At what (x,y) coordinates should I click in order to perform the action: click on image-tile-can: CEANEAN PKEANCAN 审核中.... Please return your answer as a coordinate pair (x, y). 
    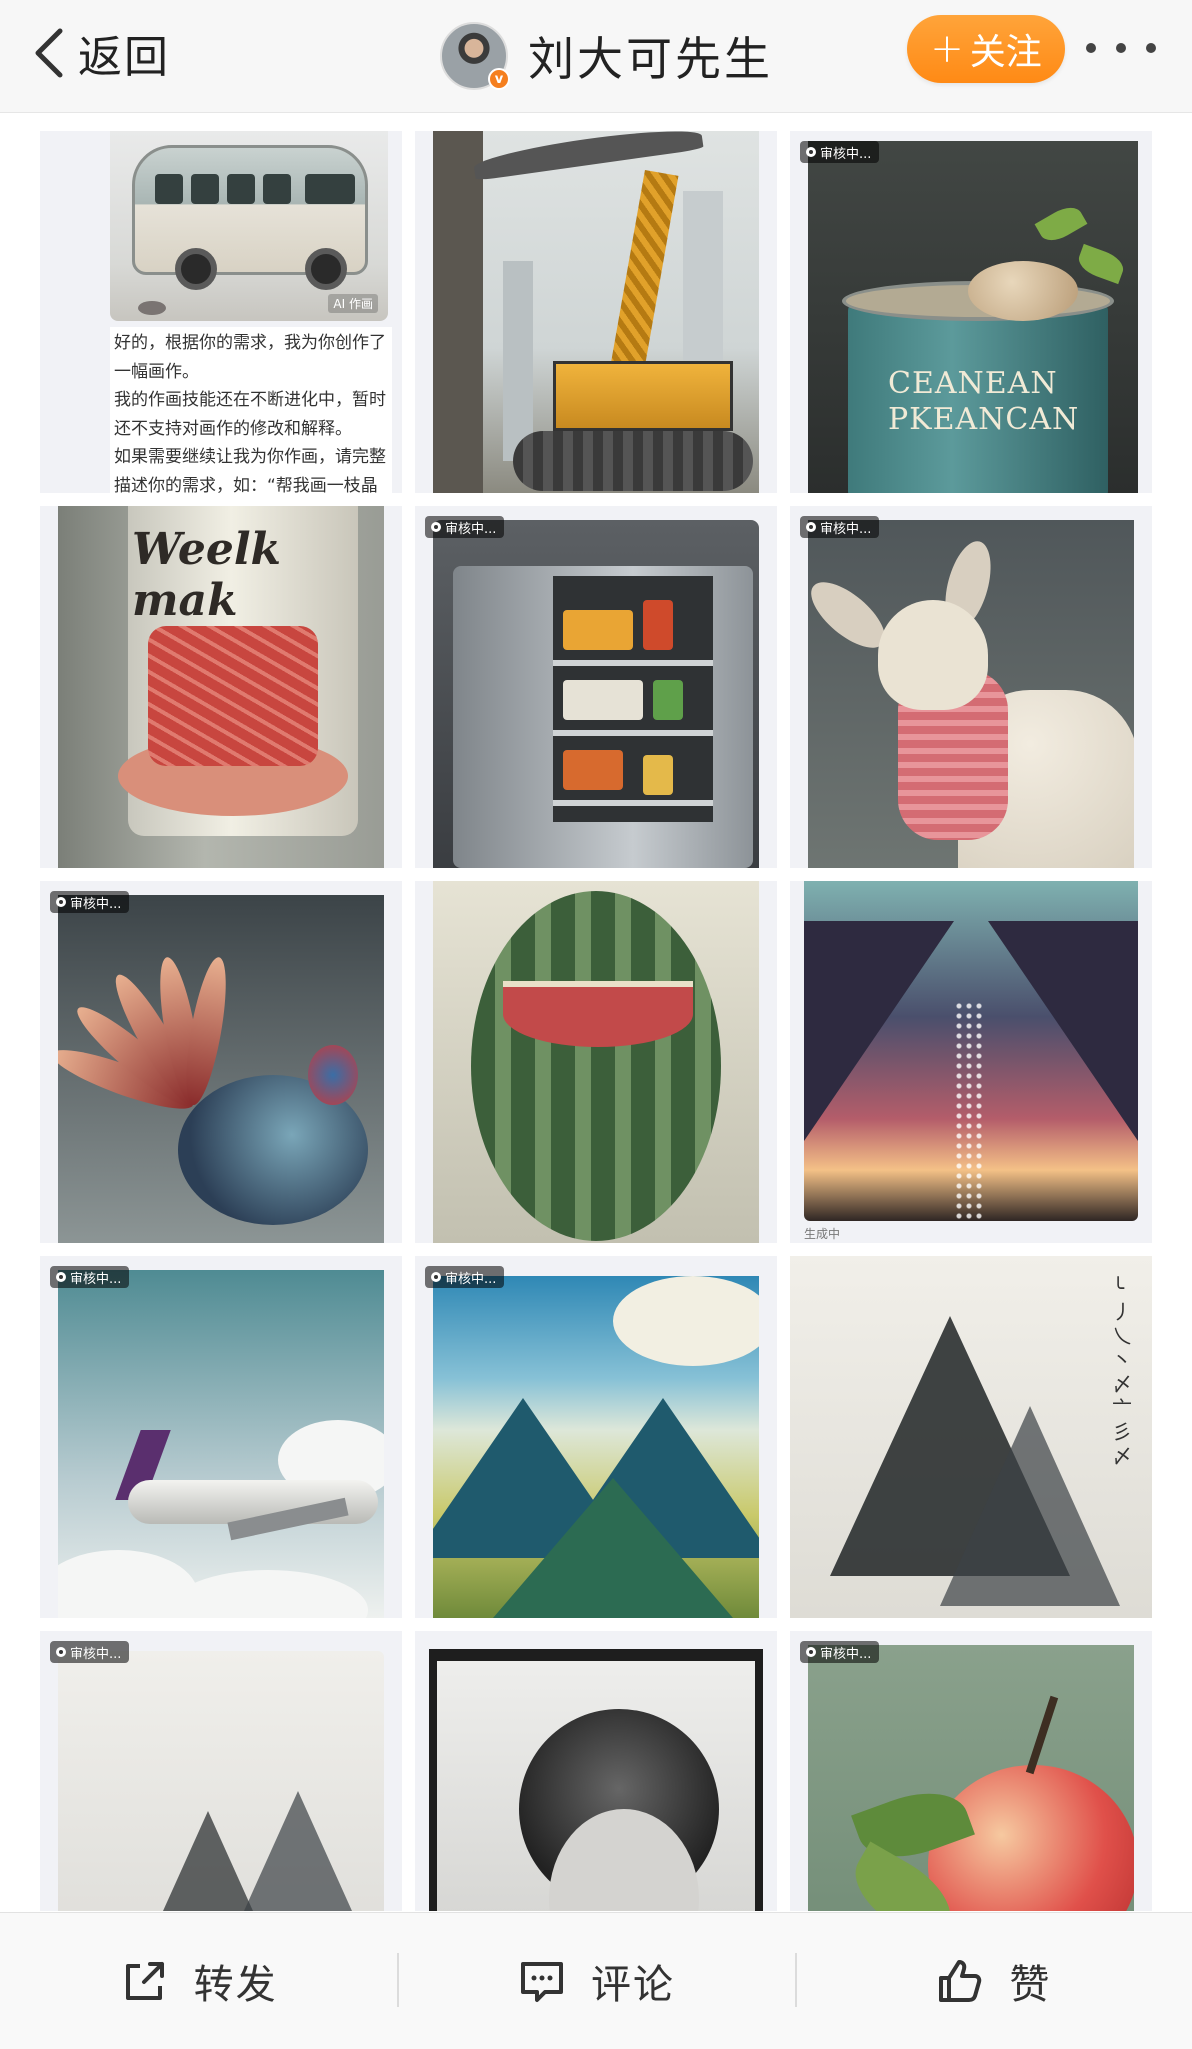
    Looking at the image, I should click on (971, 312).